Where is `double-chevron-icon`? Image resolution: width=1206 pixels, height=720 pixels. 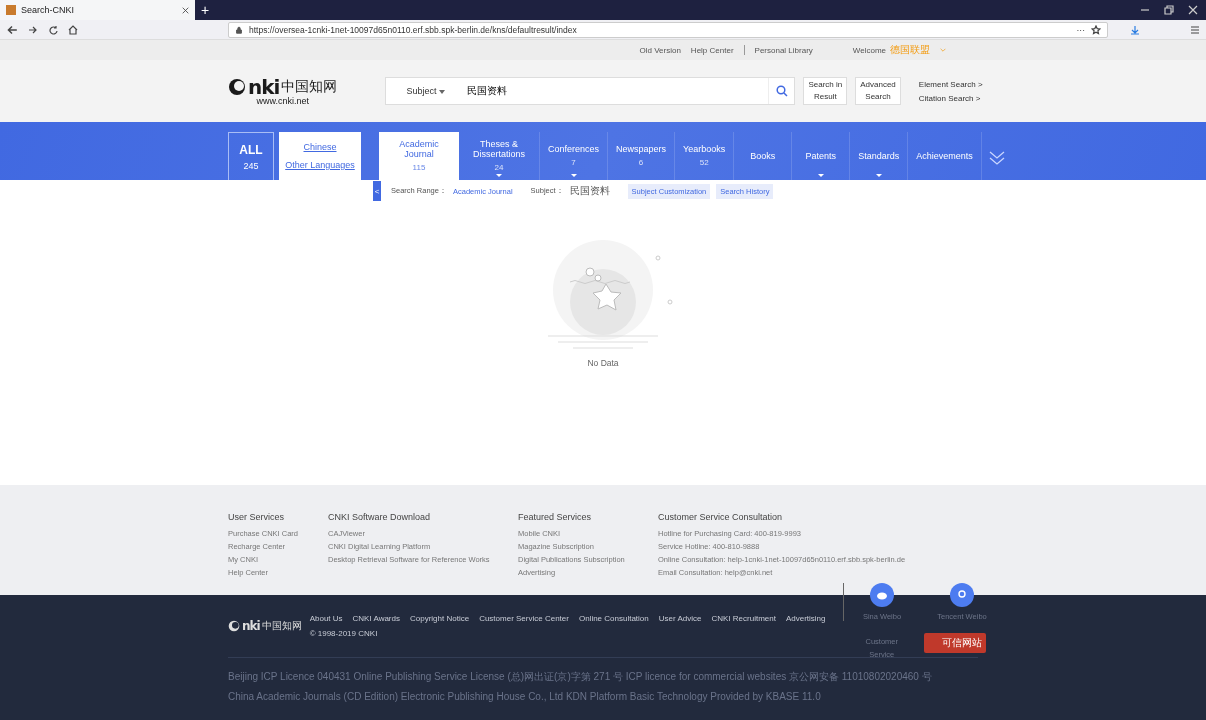 double-chevron-icon is located at coordinates (996, 158).